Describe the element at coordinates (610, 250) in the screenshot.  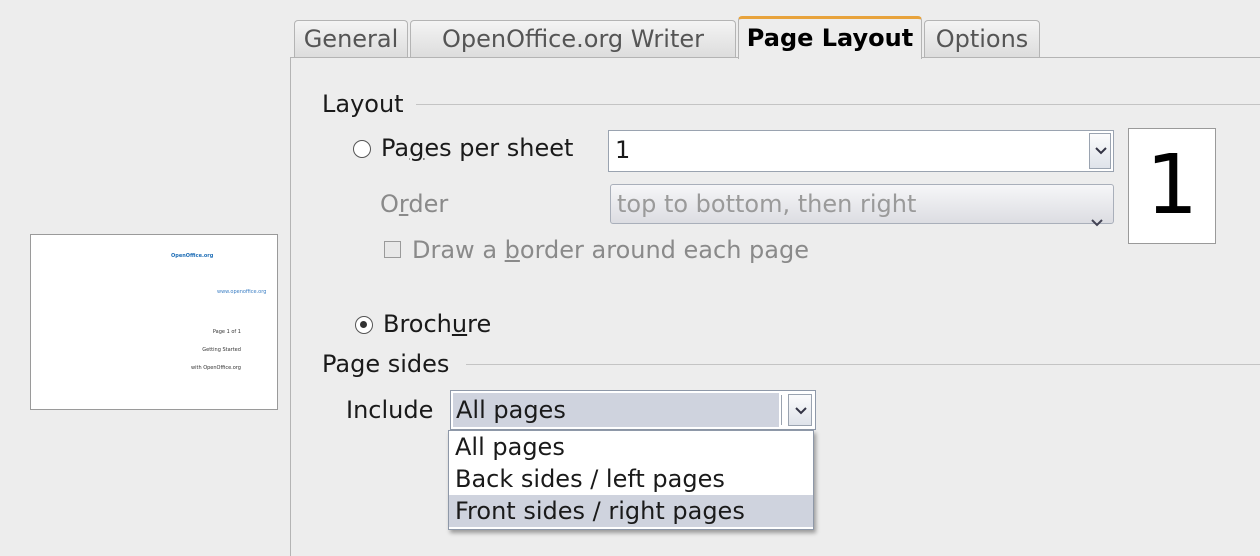
I see `draw-border-label: Draw a border around each page` at that location.